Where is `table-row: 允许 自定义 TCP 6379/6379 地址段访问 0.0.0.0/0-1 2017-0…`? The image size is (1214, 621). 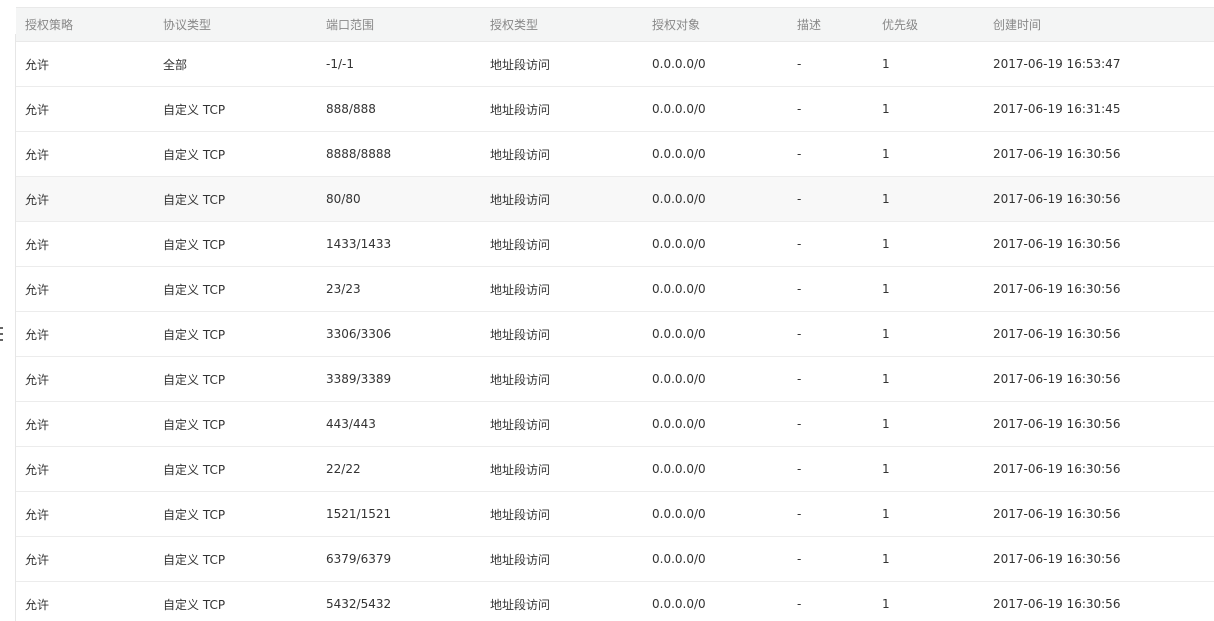
table-row: 允许 自定义 TCP 6379/6379 地址段访问 0.0.0.0/0-1 2017-0… is located at coordinates (615, 559).